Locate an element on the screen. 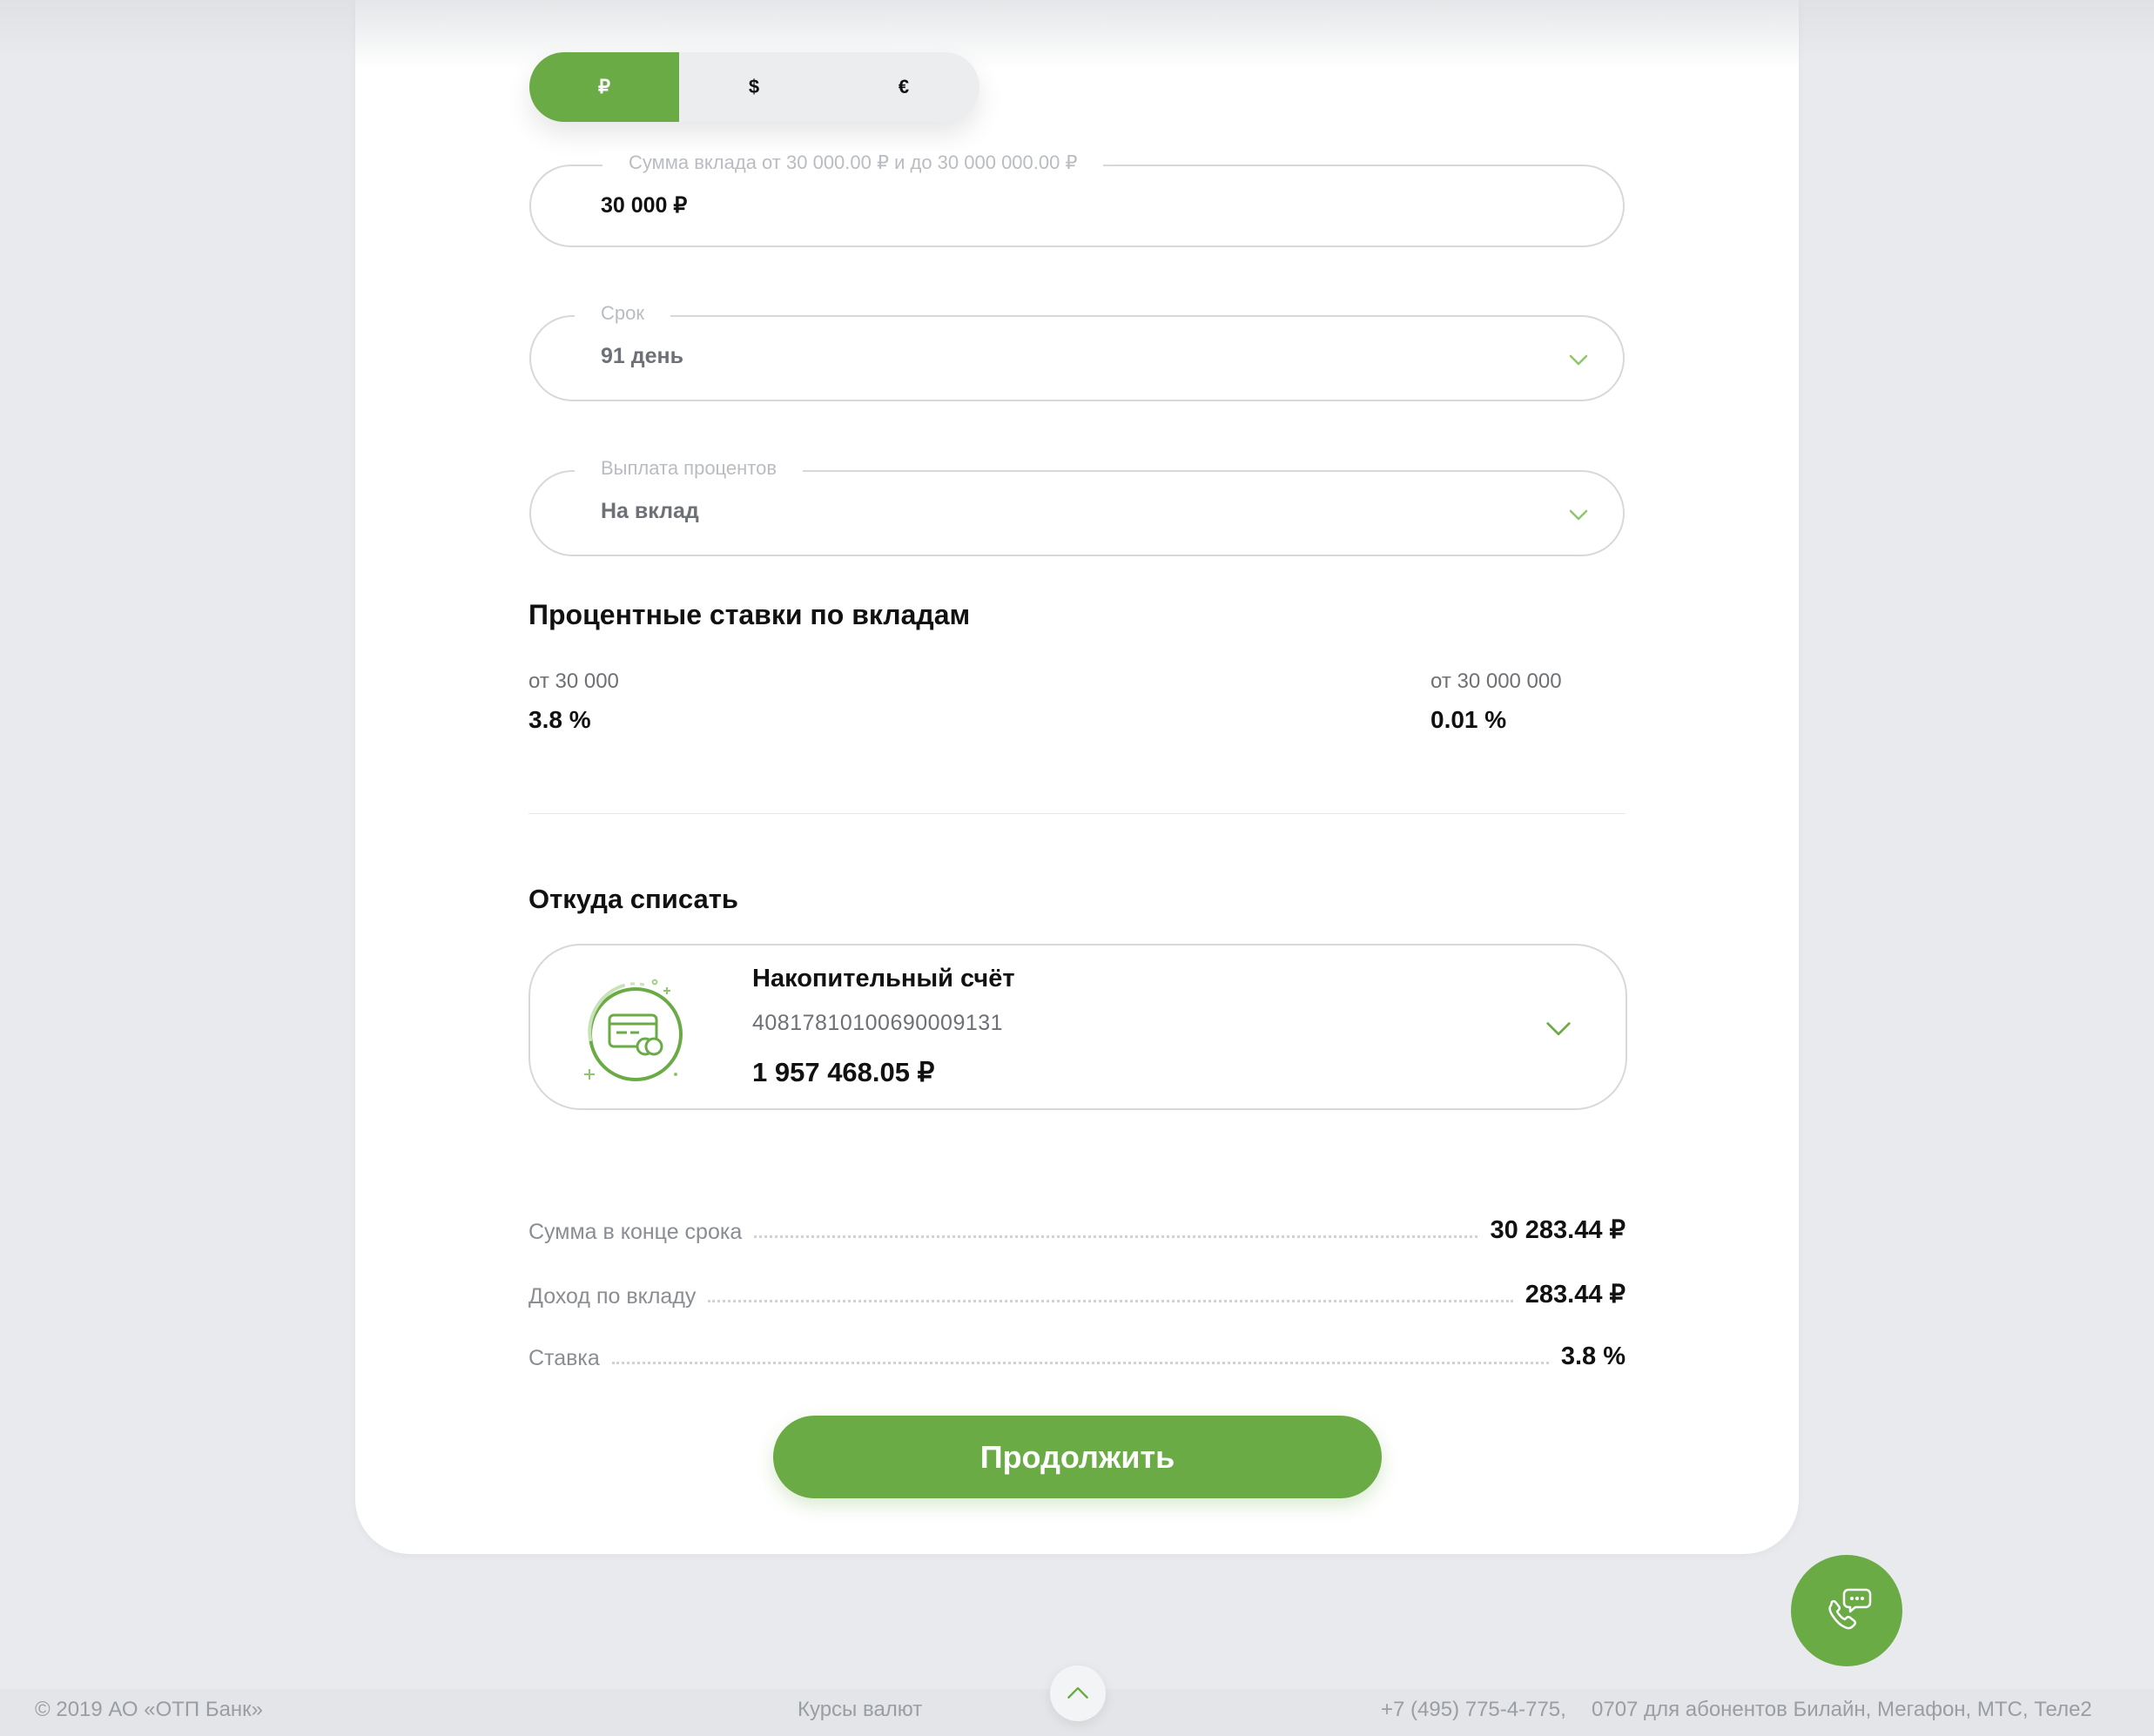 This screenshot has width=2154, height=1736. call-chat-button is located at coordinates (1846, 1610).